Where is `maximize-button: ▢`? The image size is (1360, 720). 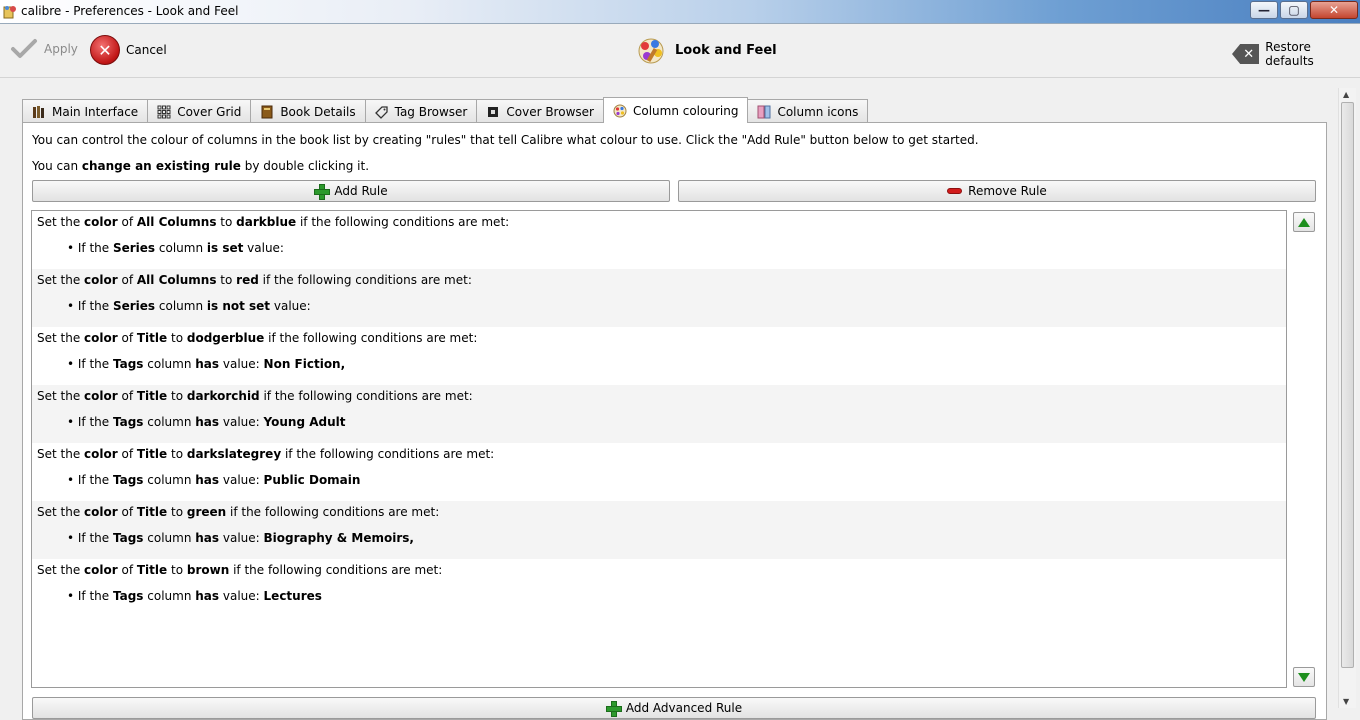
maximize-button: ▢ is located at coordinates (1294, 10).